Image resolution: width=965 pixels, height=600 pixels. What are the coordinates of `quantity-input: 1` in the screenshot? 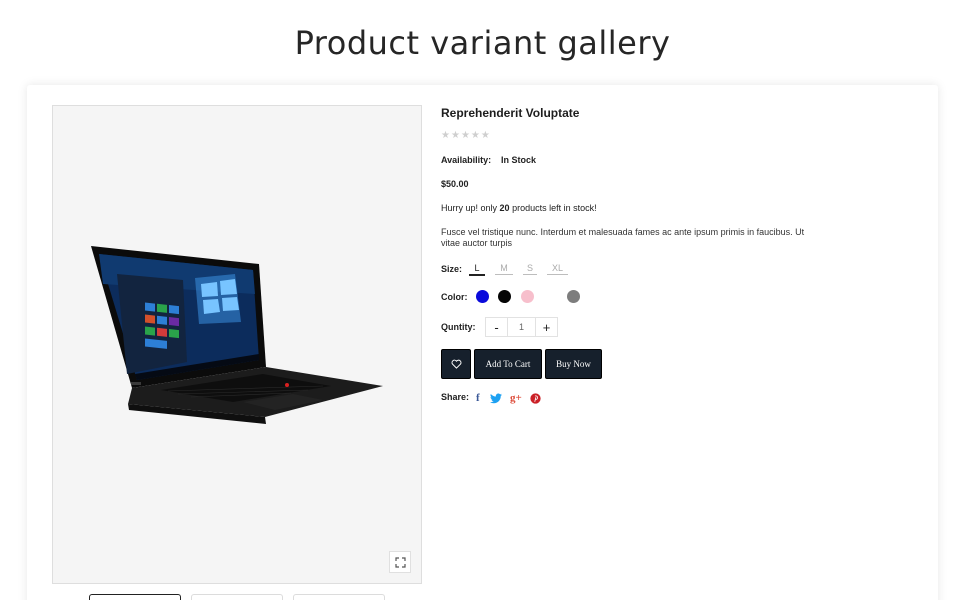 It's located at (521, 327).